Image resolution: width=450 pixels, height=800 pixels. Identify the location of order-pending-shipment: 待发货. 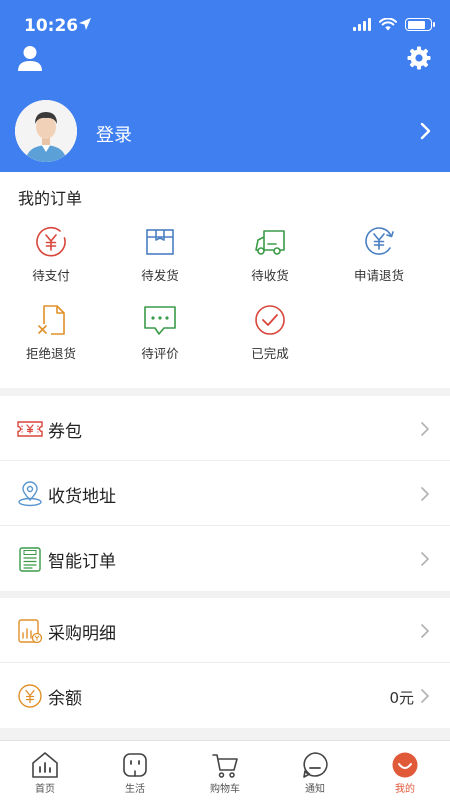
(160, 258).